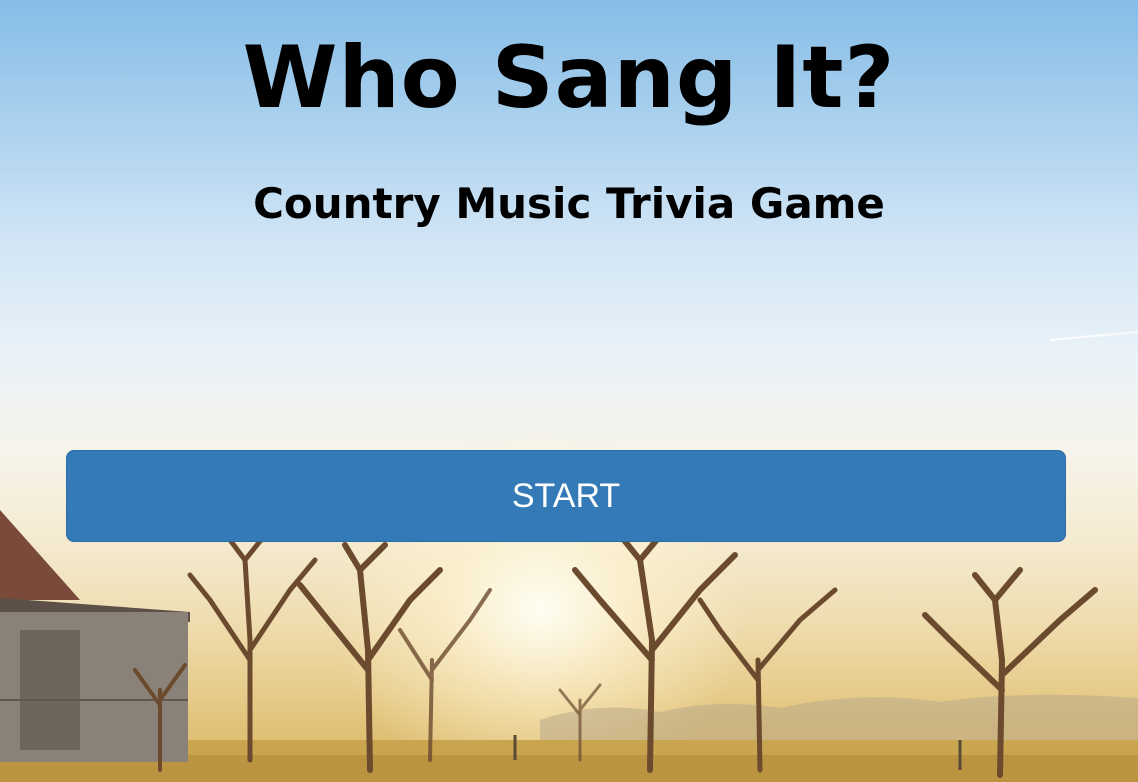 The width and height of the screenshot is (1138, 782). Describe the element at coordinates (569, 78) in the screenshot. I see `game-title: Who Sang It?` at that location.